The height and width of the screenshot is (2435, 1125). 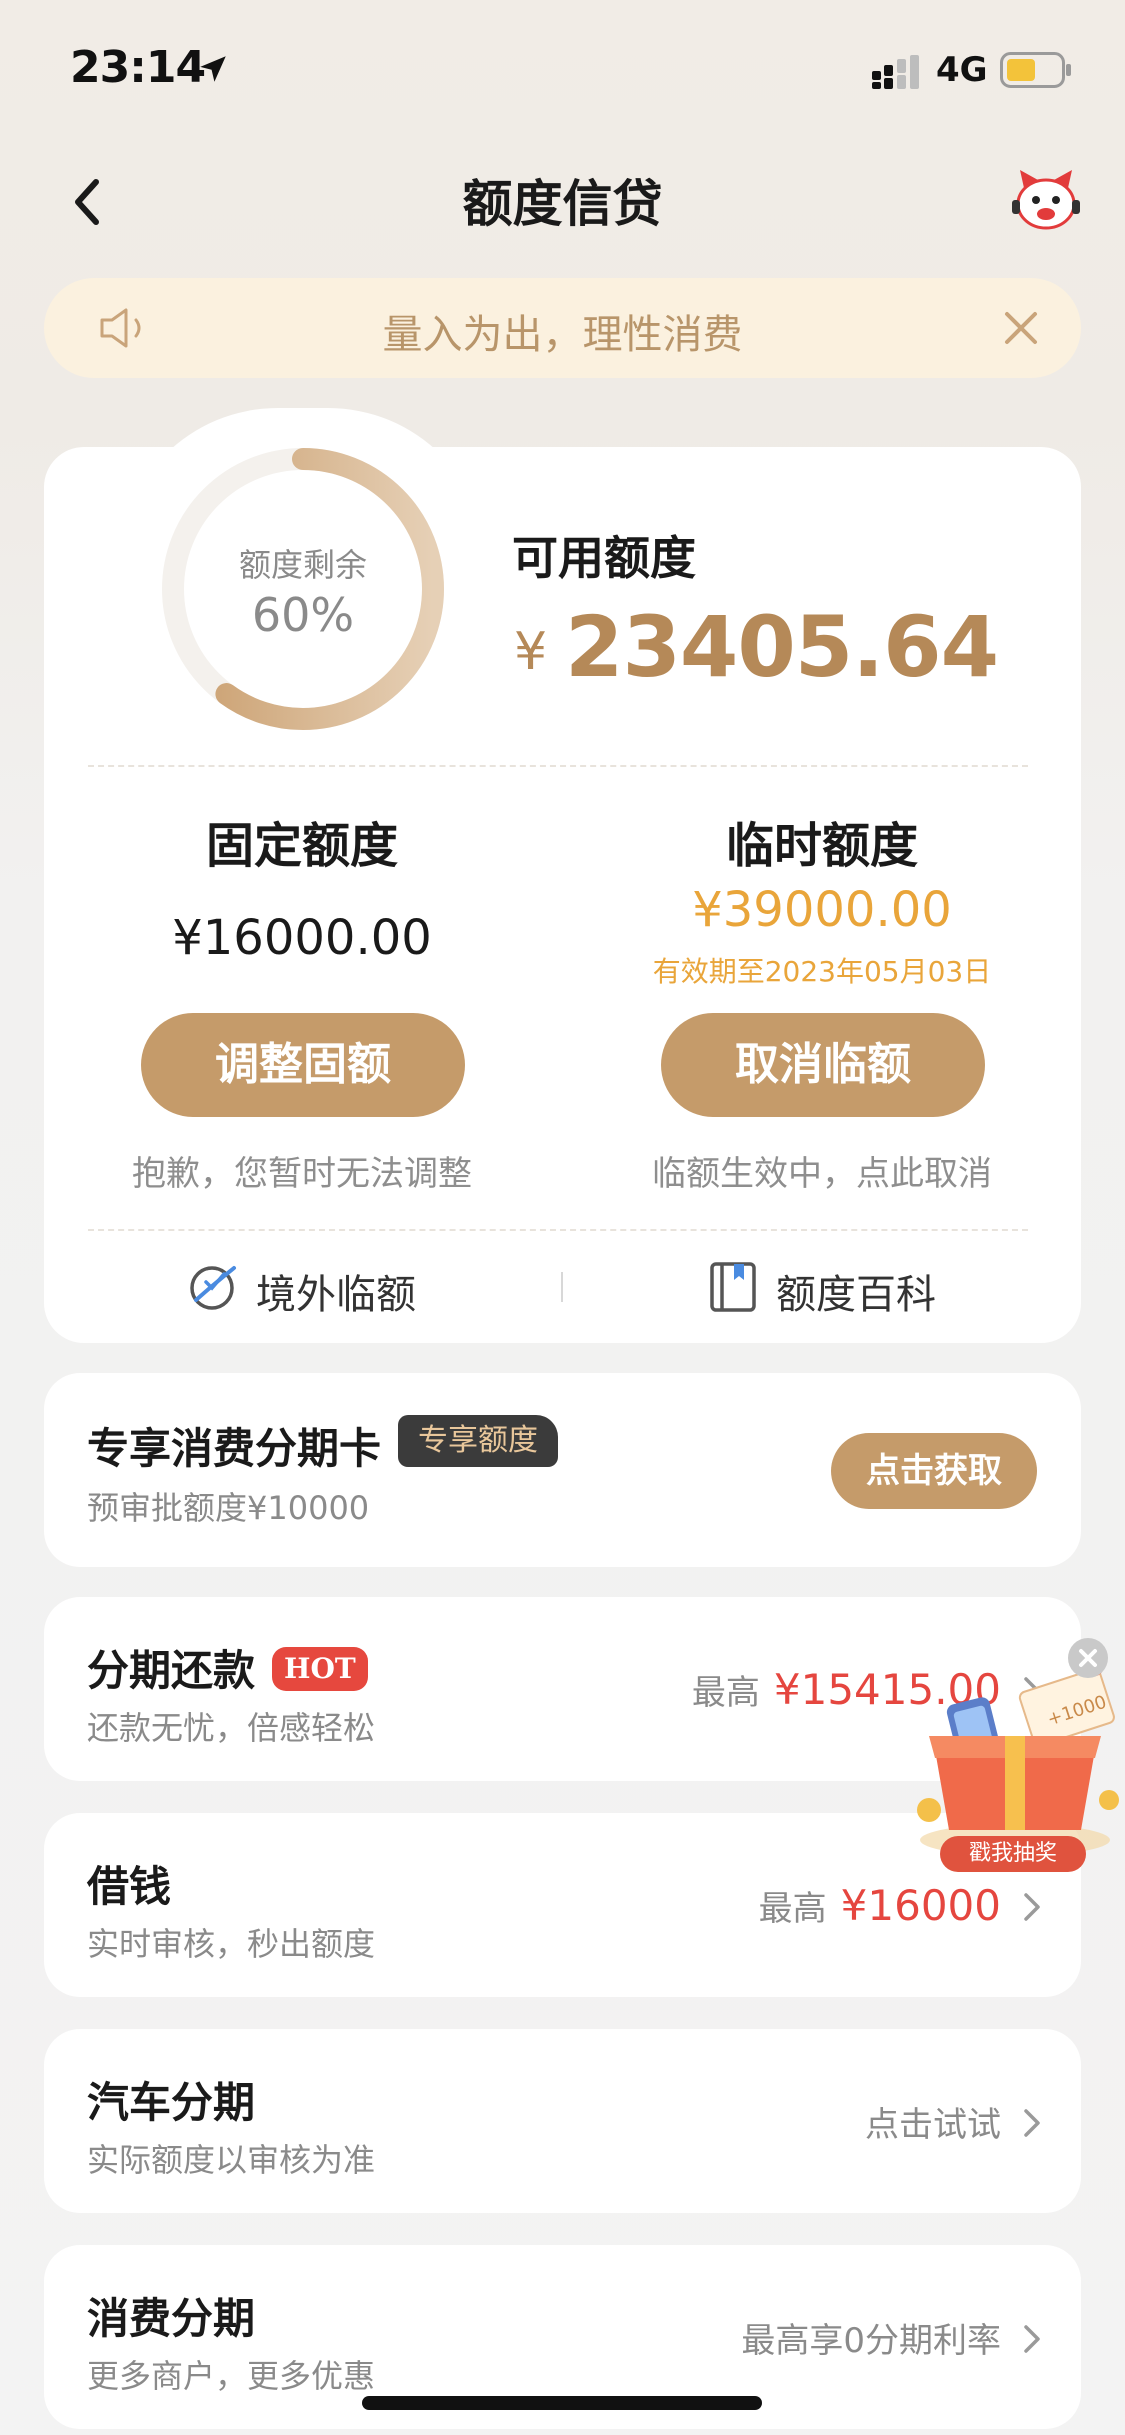 What do you see at coordinates (562, 70) in the screenshot?
I see `status-bar: 23:14 4G` at bounding box center [562, 70].